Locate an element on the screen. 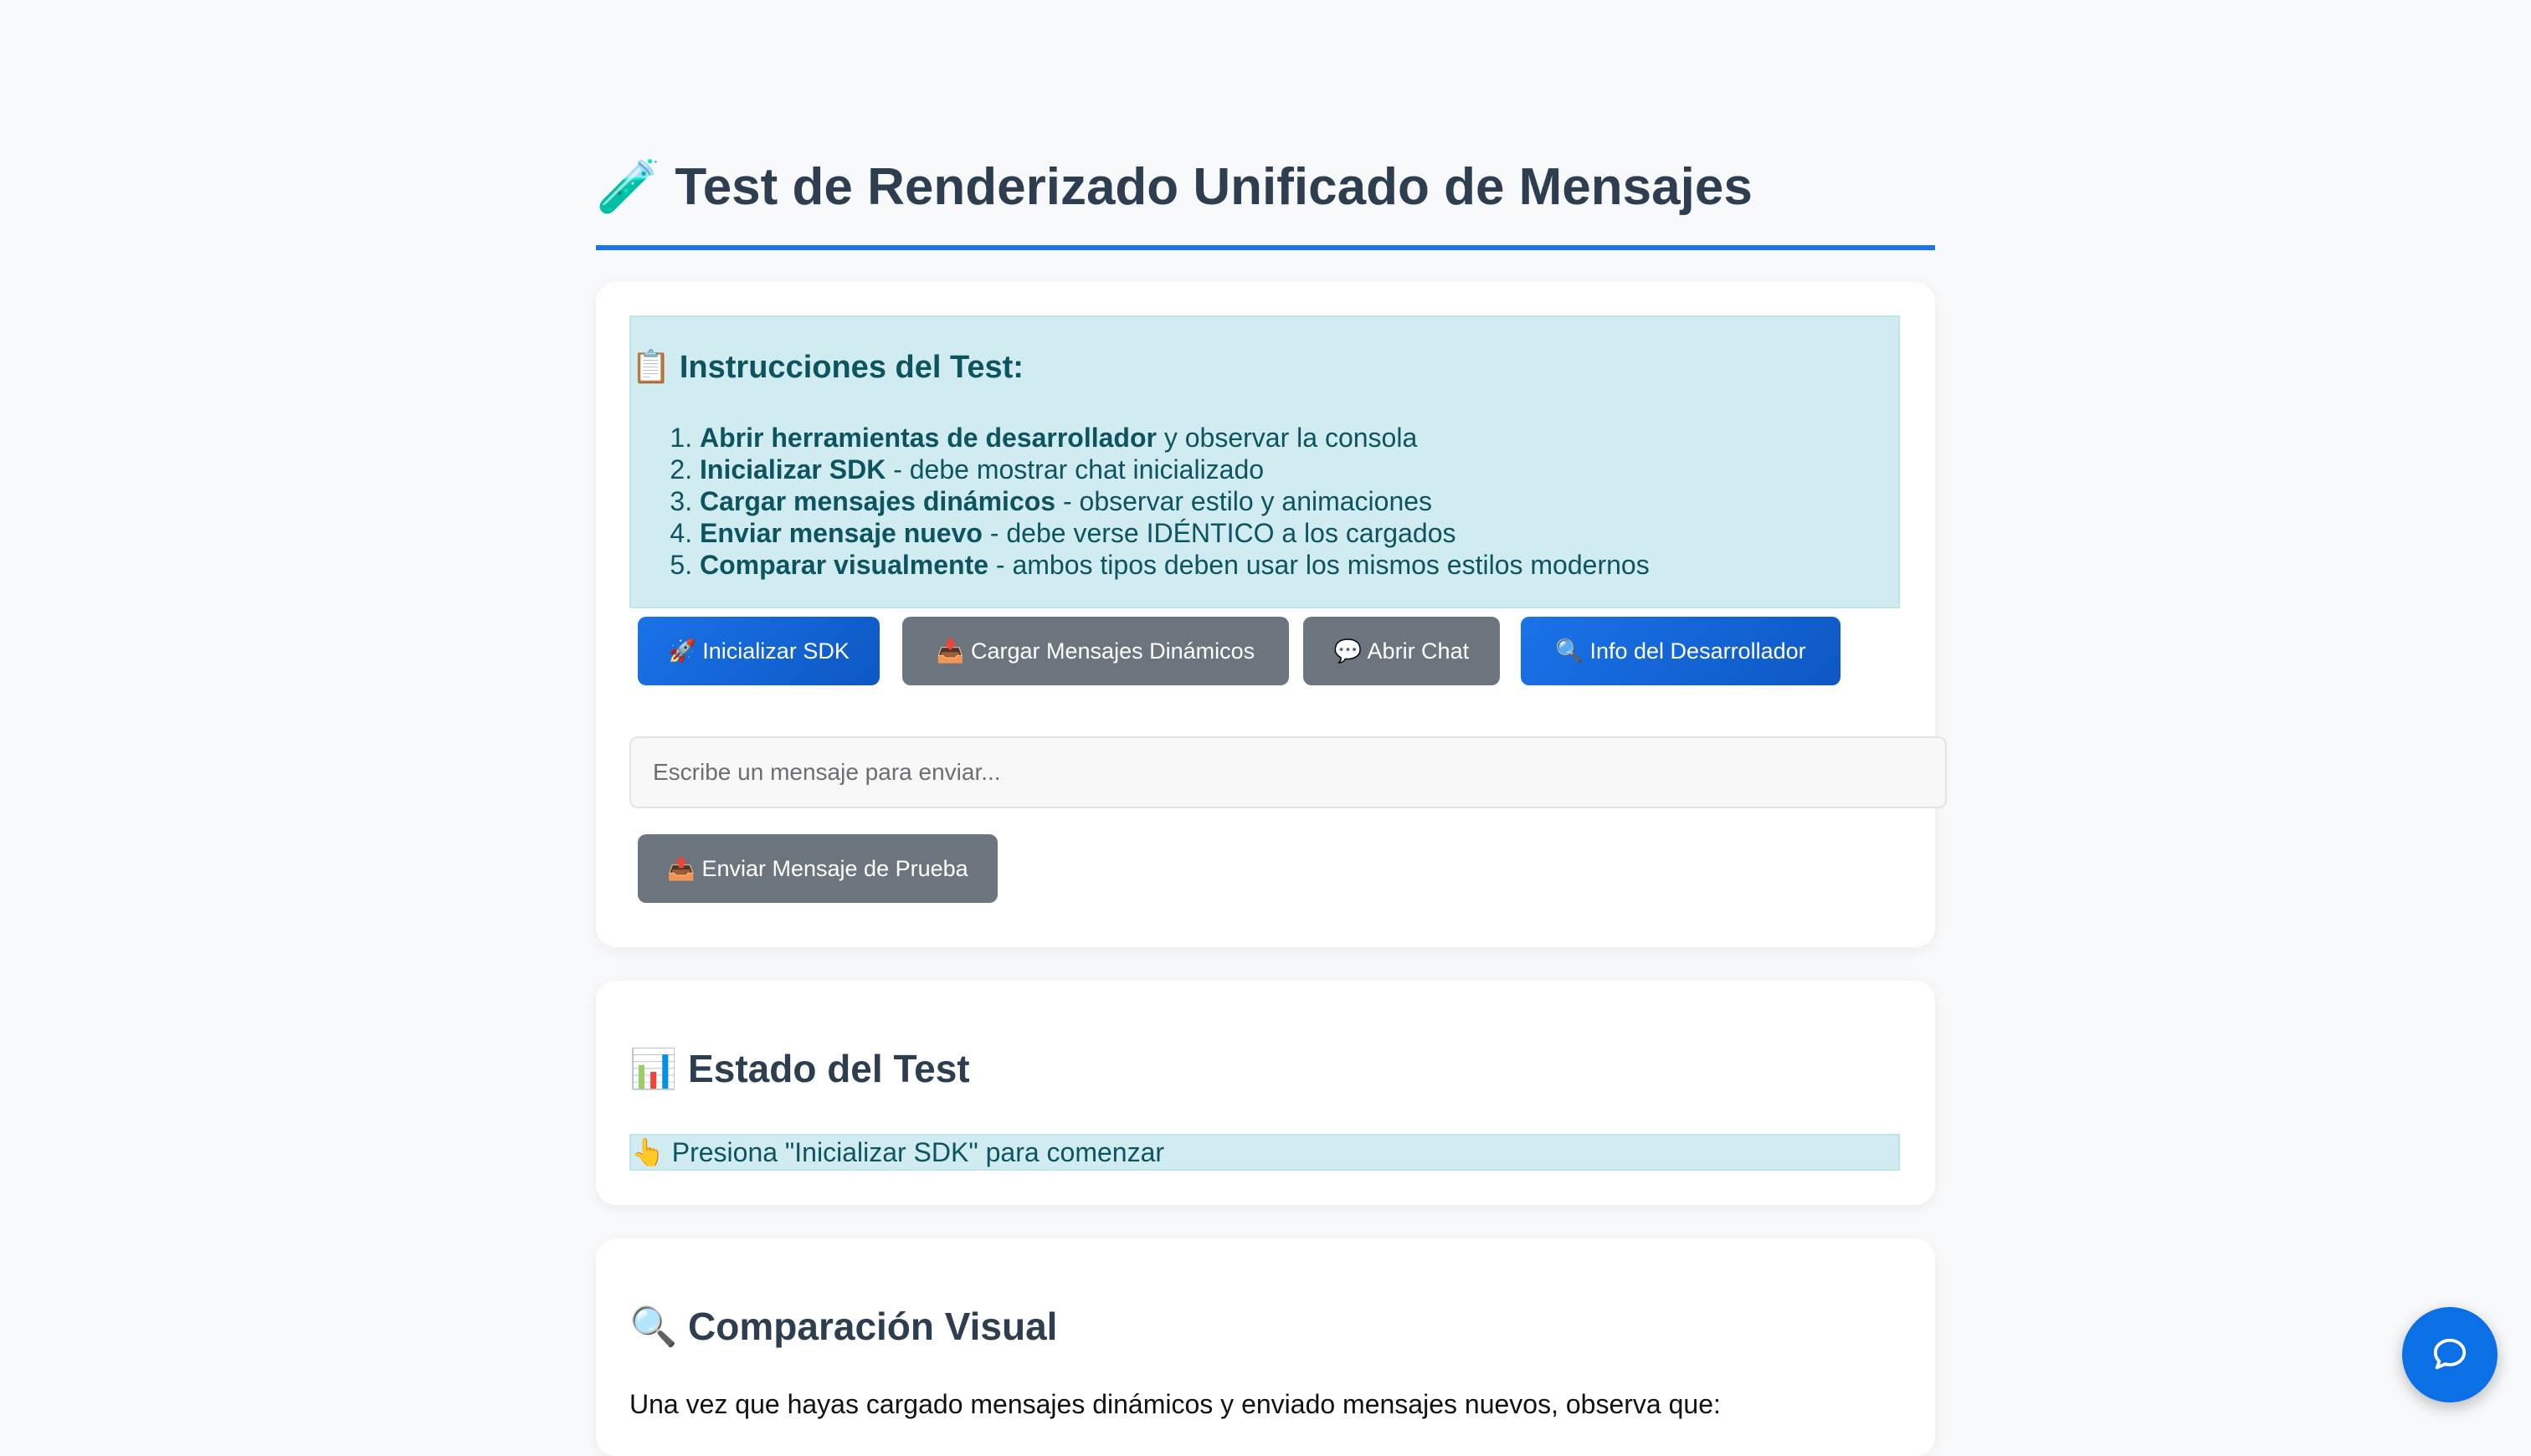  send-test-message-button: 📤 Enviar Mensaje de Prueba is located at coordinates (818, 869).